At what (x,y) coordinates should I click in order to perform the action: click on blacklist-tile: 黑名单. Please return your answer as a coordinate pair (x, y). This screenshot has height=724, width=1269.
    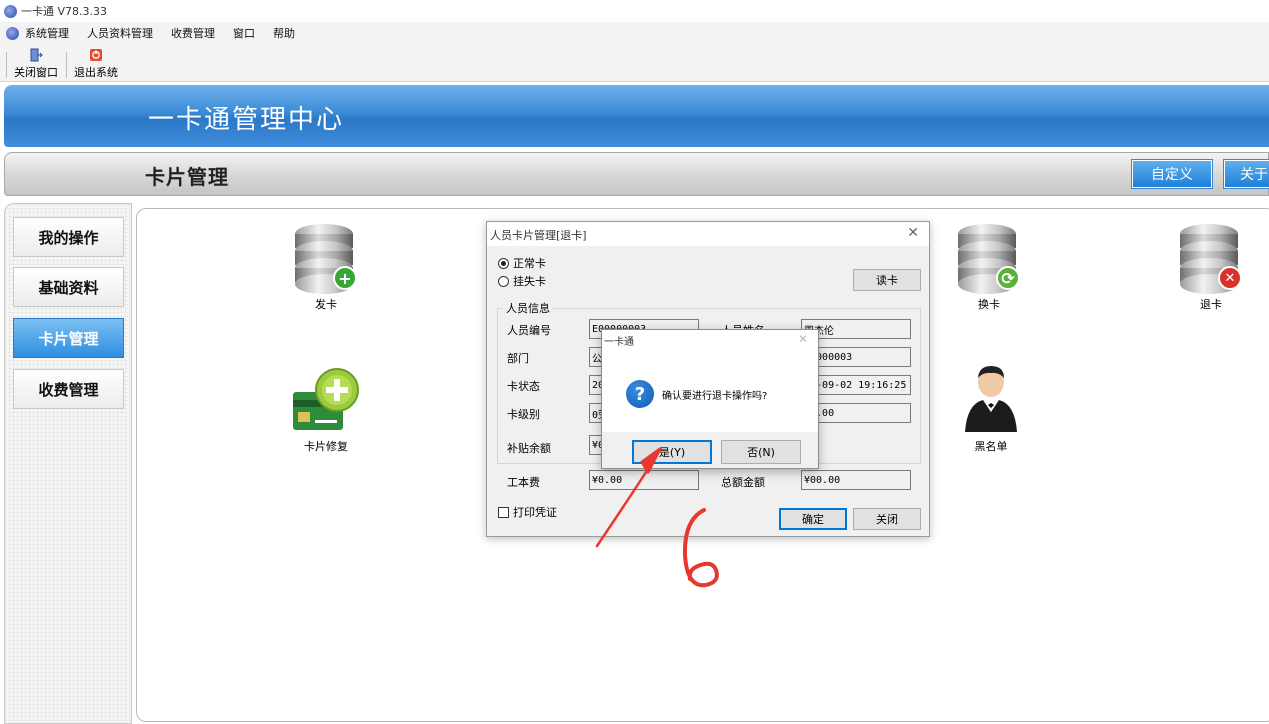
    Looking at the image, I should click on (991, 408).